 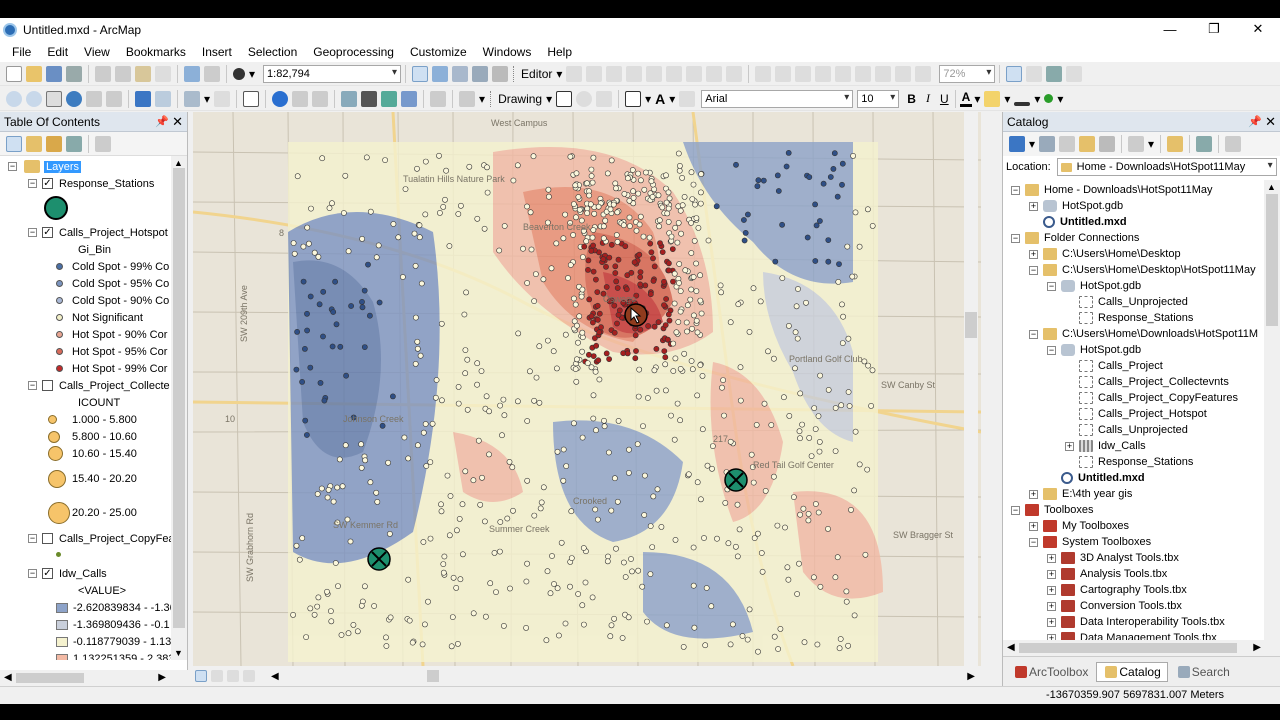 What do you see at coordinates (34, 143) in the screenshot?
I see `list-by-source-icon` at bounding box center [34, 143].